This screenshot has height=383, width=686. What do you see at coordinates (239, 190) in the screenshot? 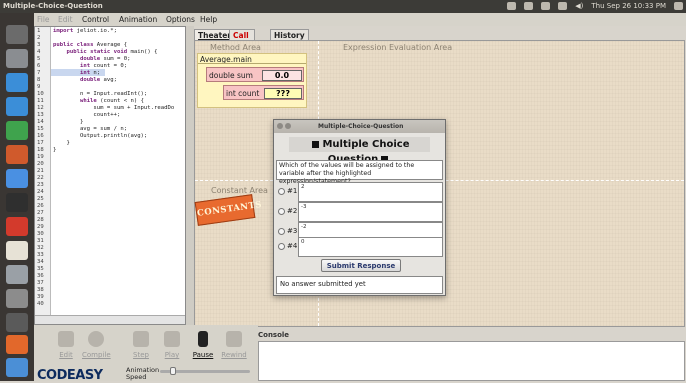
I see `constant-area-label: Constant Area` at bounding box center [239, 190].